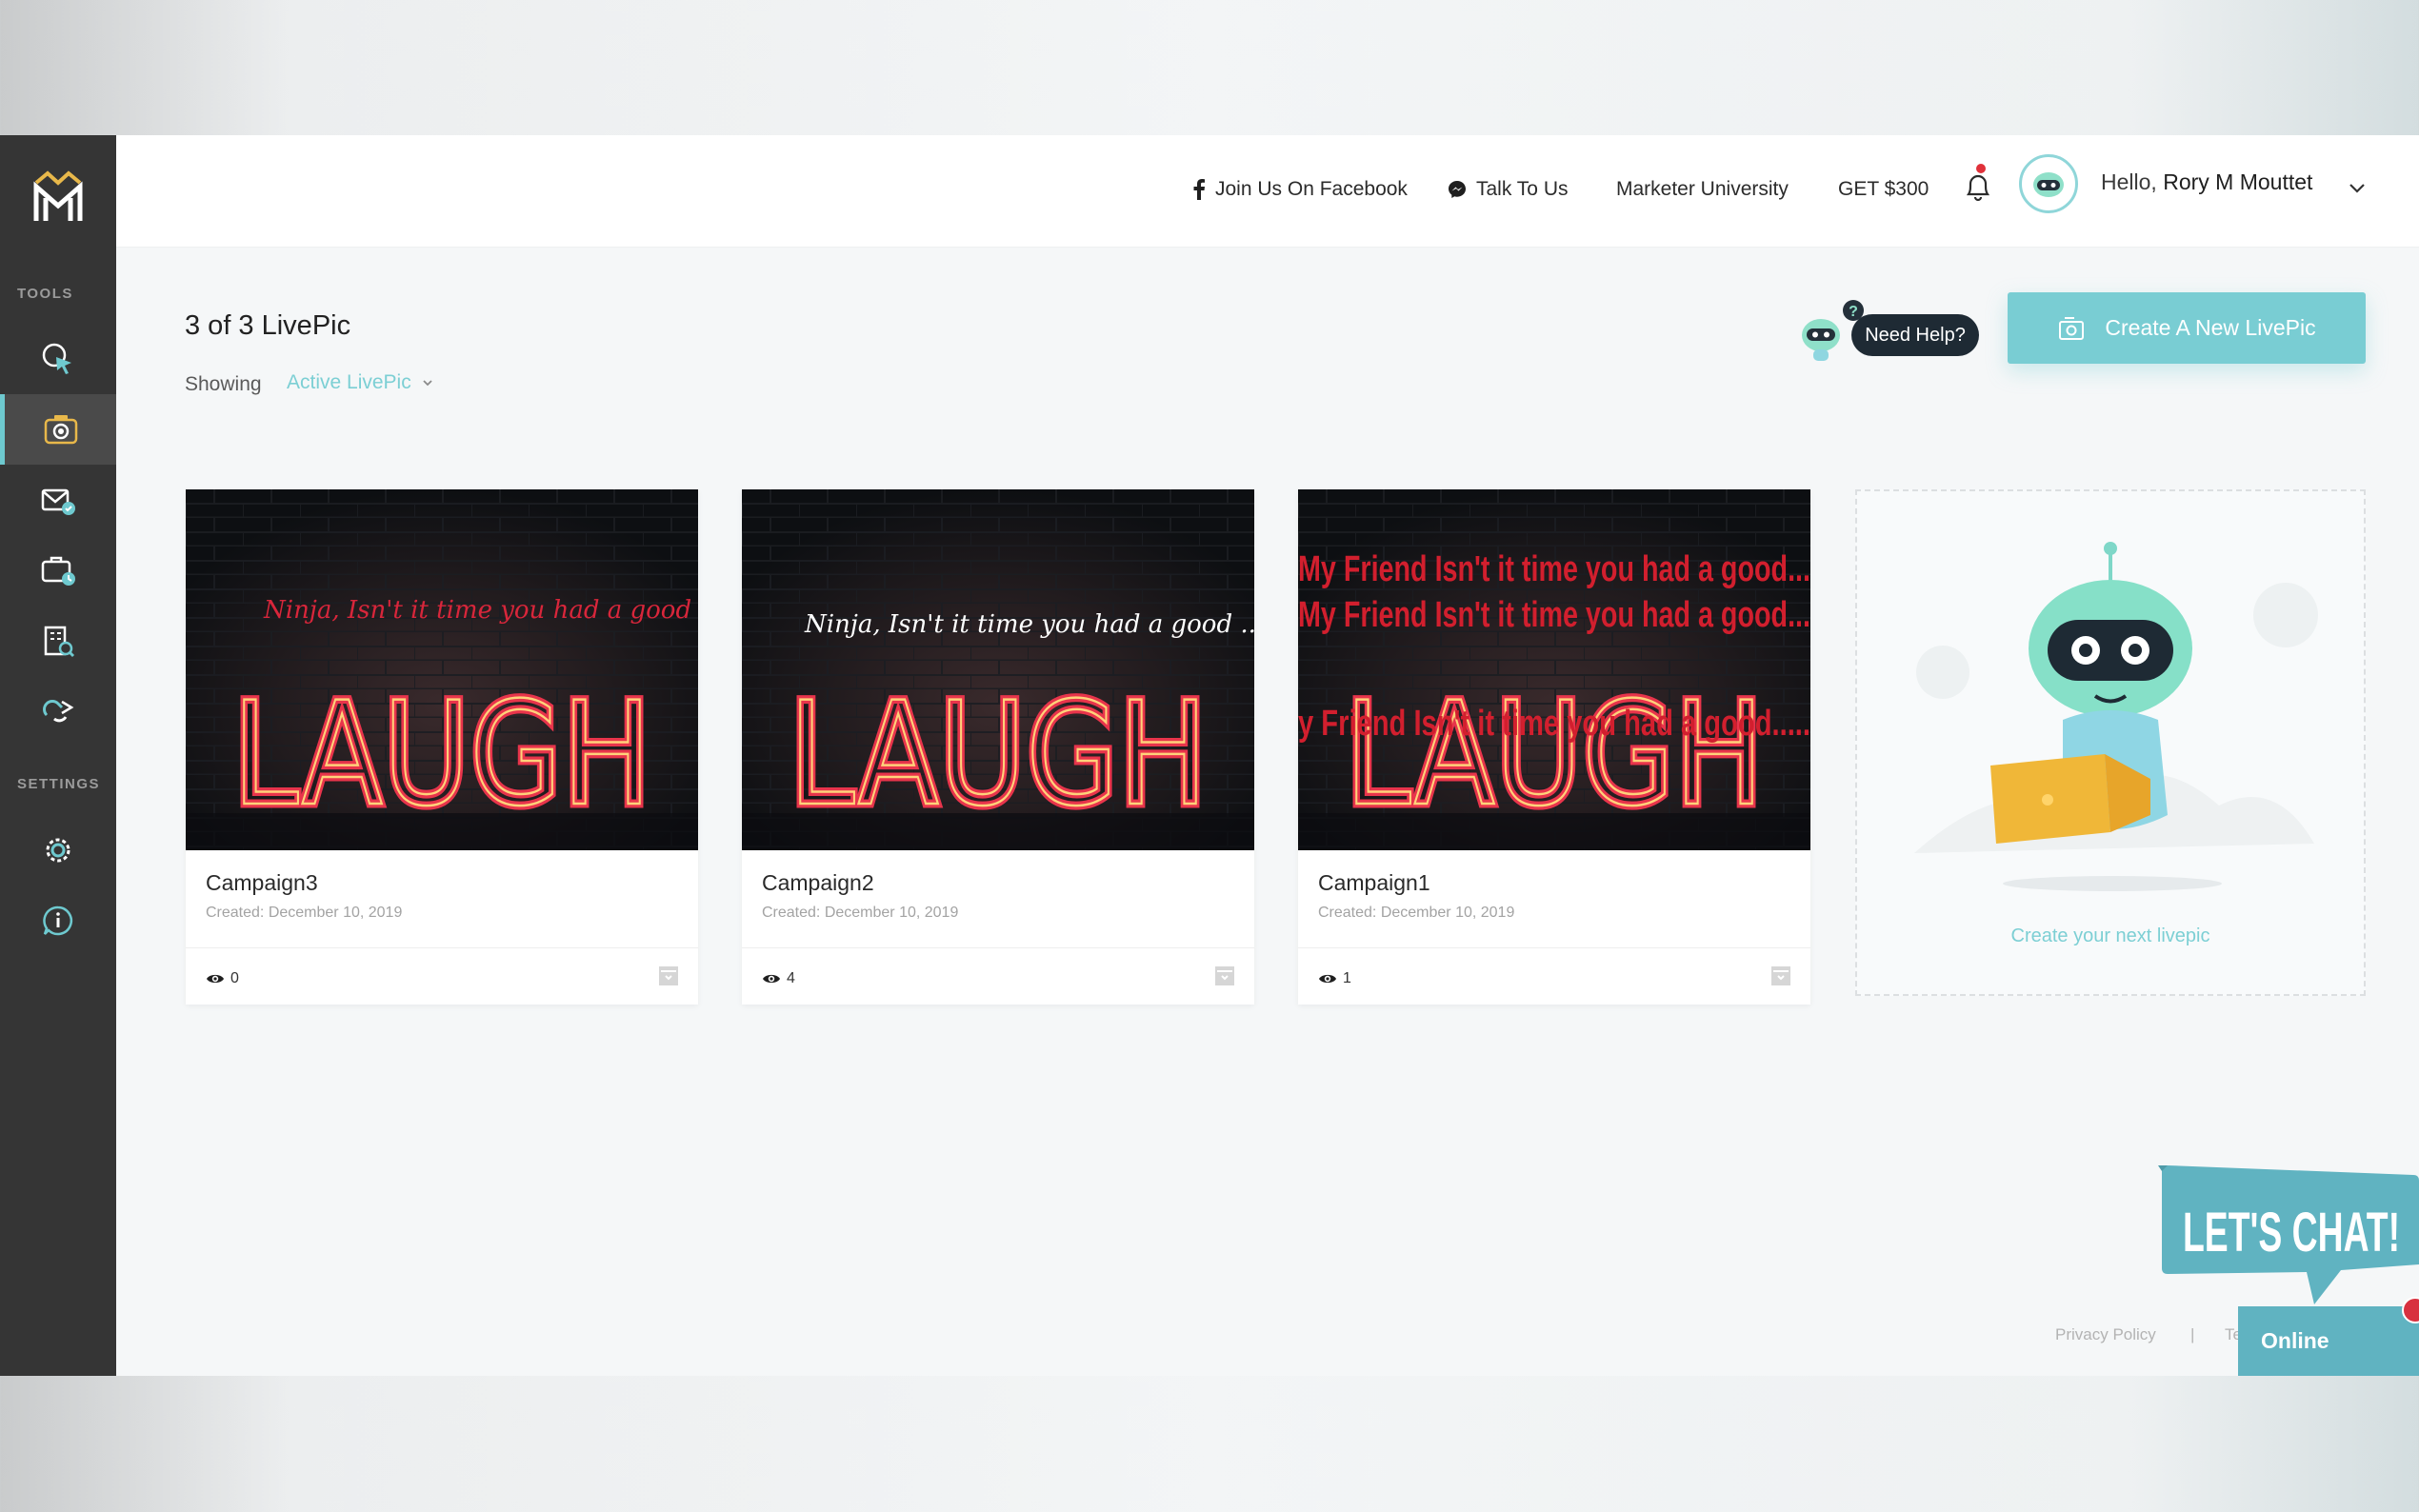  Describe the element at coordinates (1981, 168) in the screenshot. I see `notification-badge` at that location.